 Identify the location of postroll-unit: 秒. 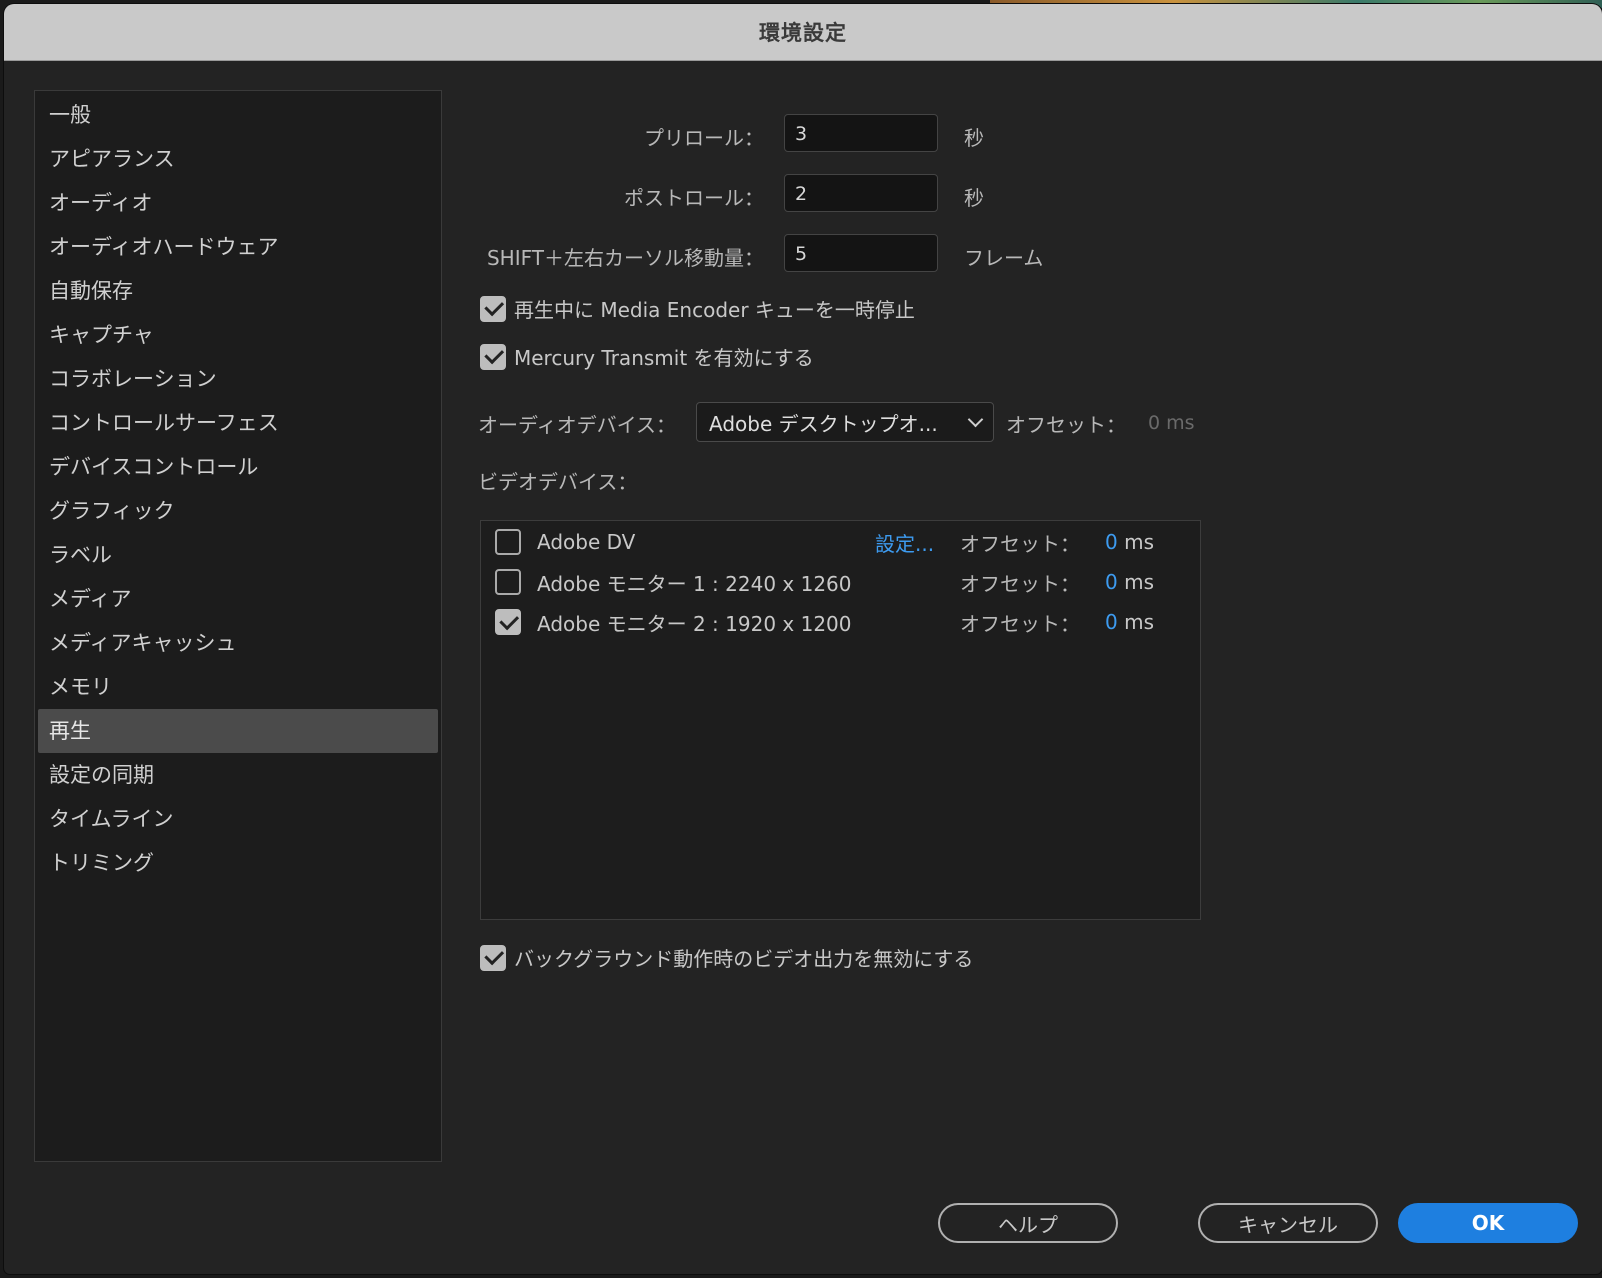
(974, 198).